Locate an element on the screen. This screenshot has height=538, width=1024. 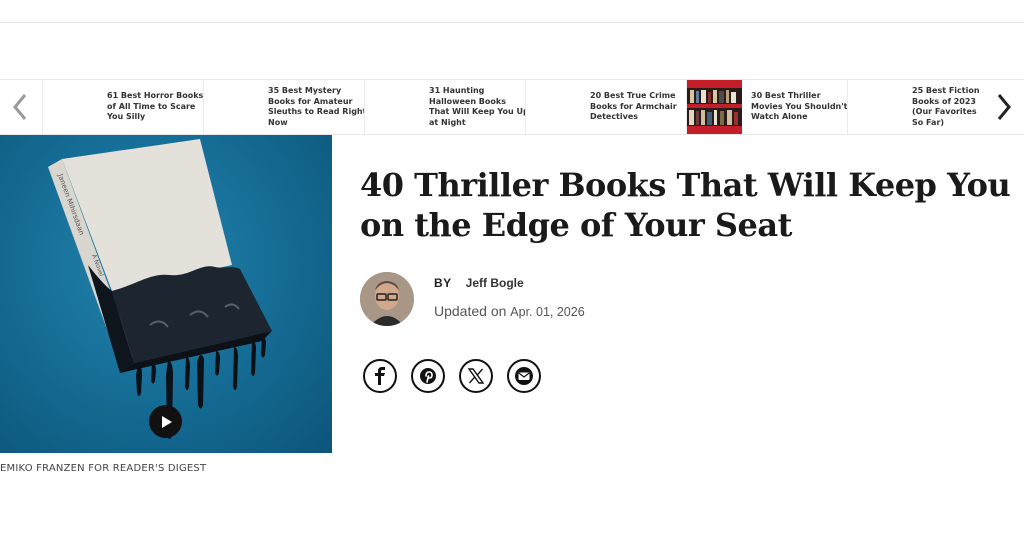
share-x-button is located at coordinates (476, 376).